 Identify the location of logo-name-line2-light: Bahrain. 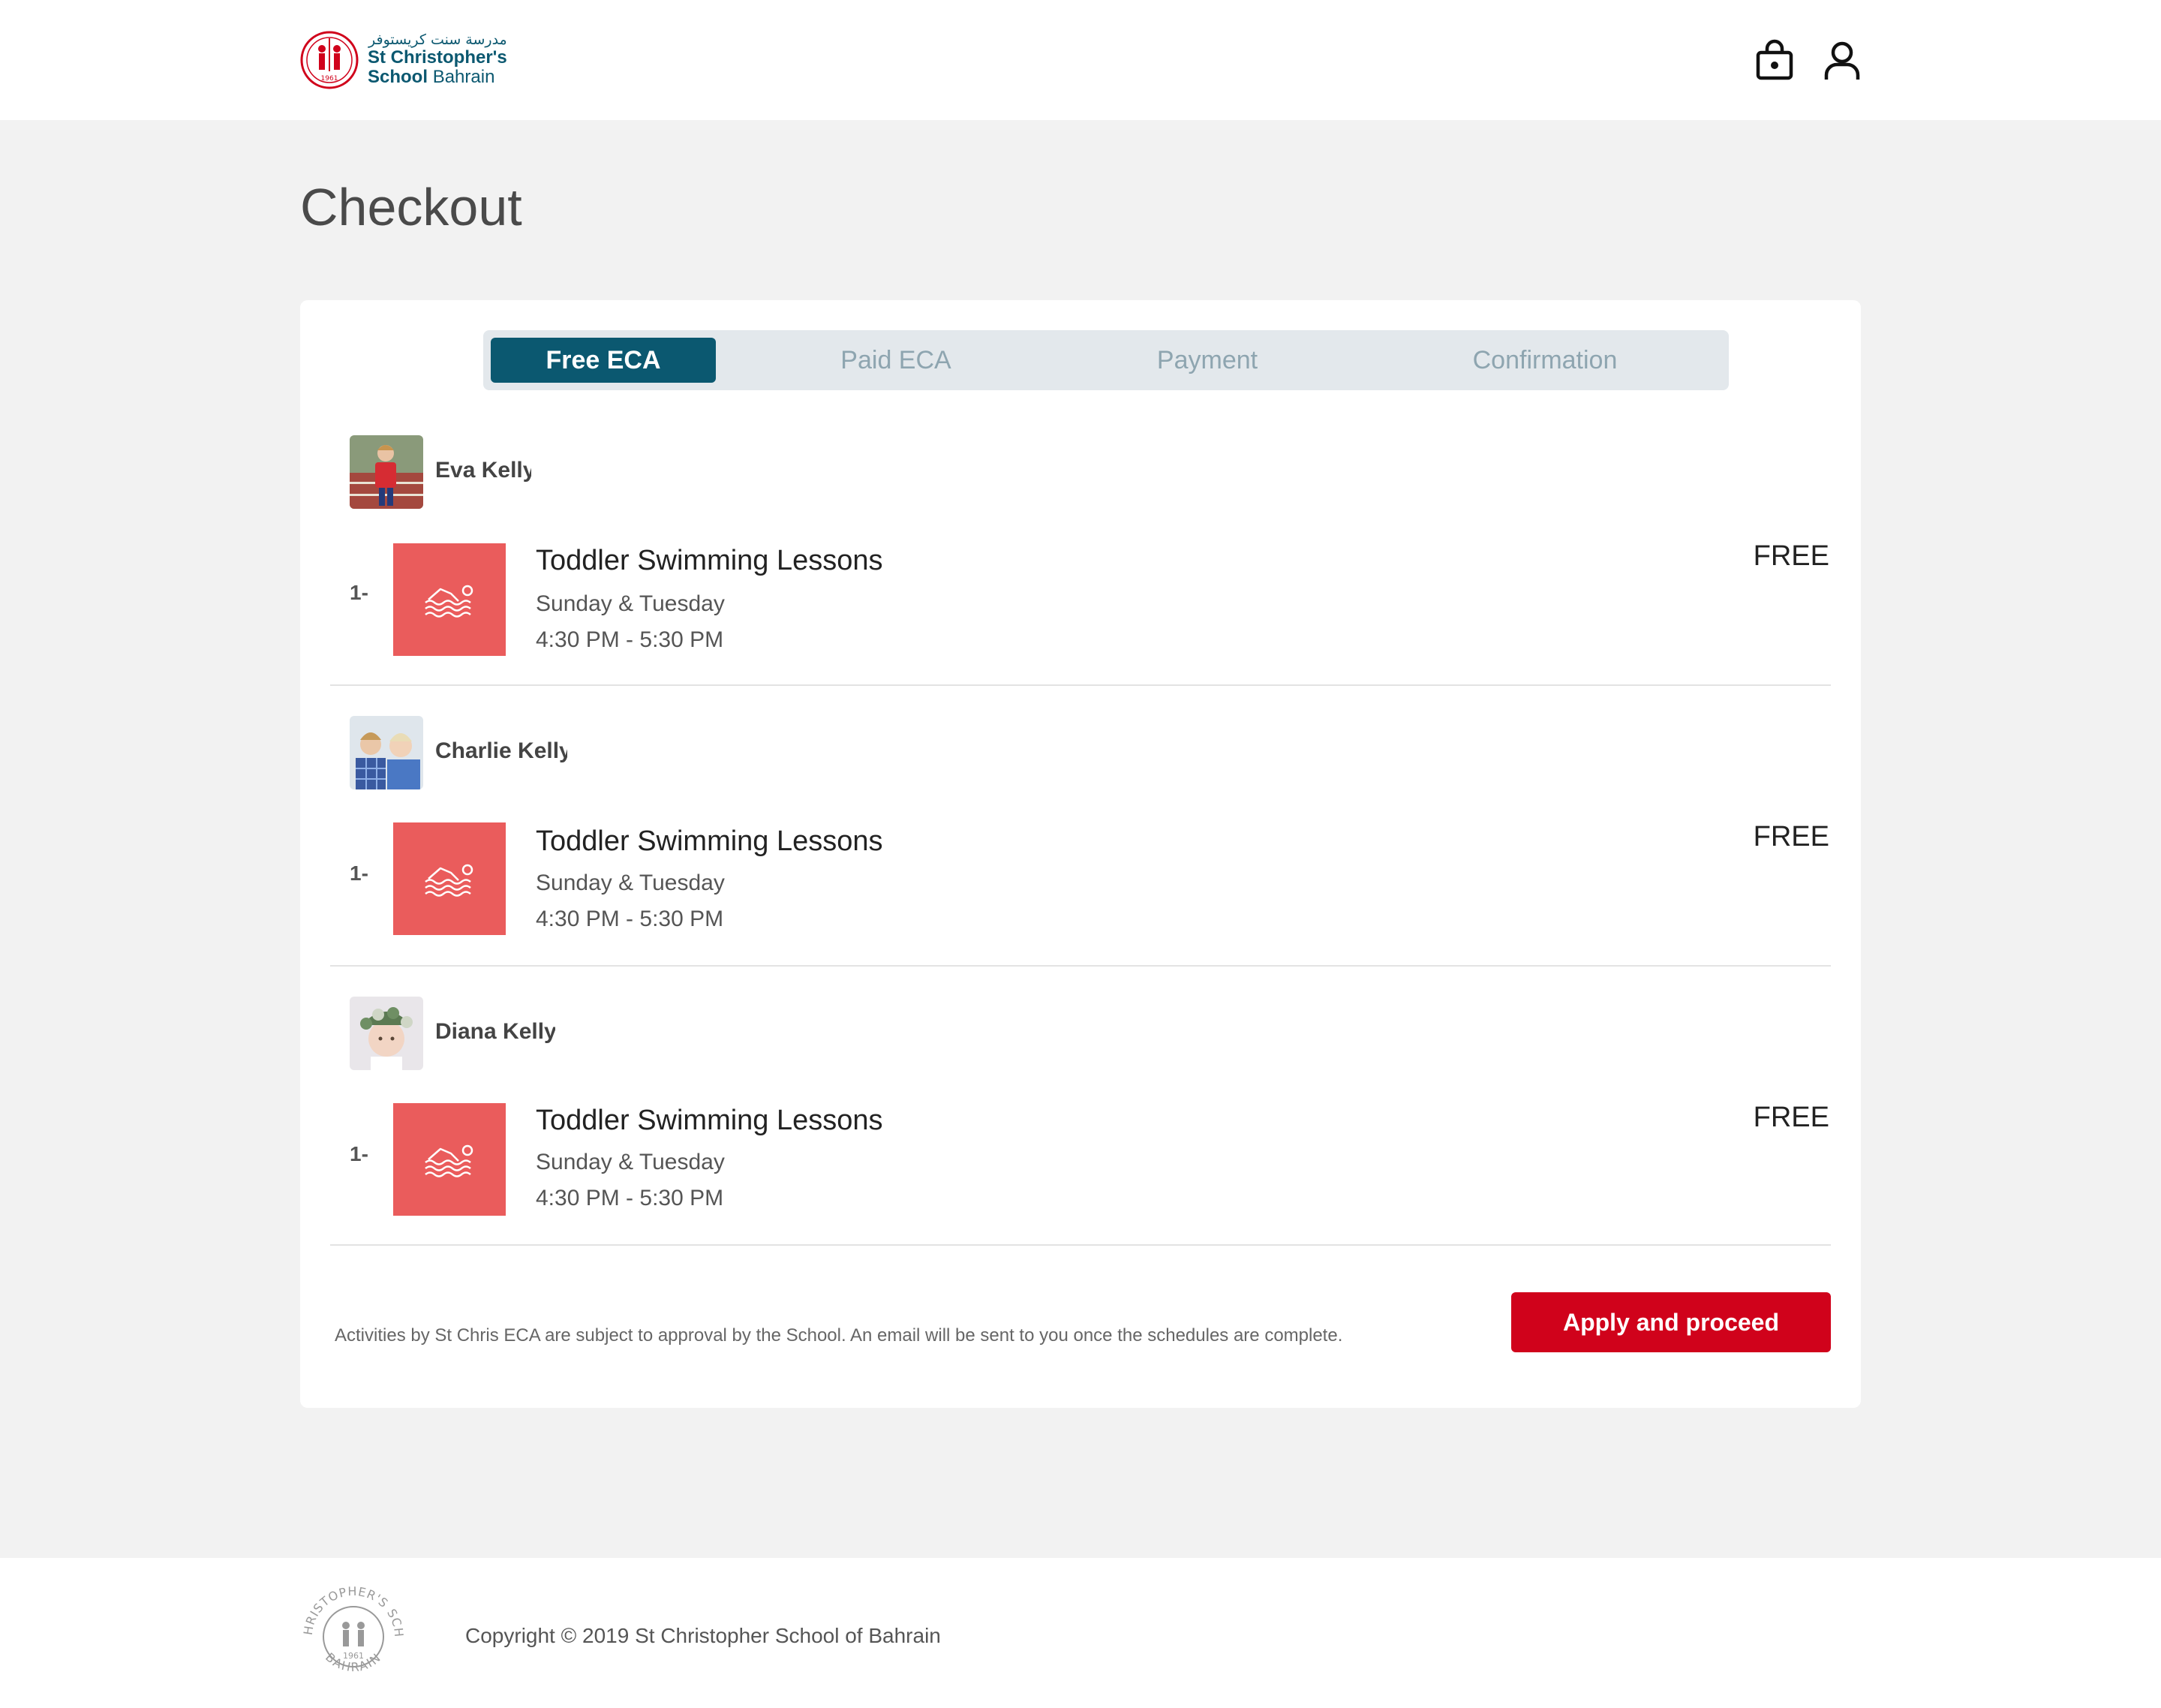
(463, 77).